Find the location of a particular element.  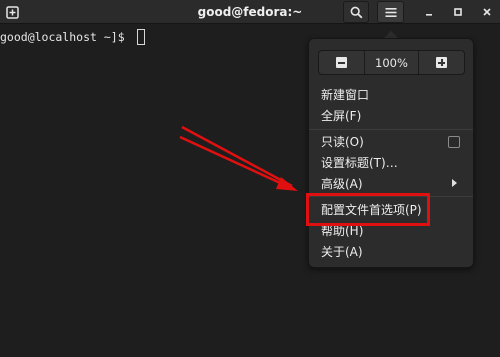

submenu-arrow-icon is located at coordinates (454, 183).